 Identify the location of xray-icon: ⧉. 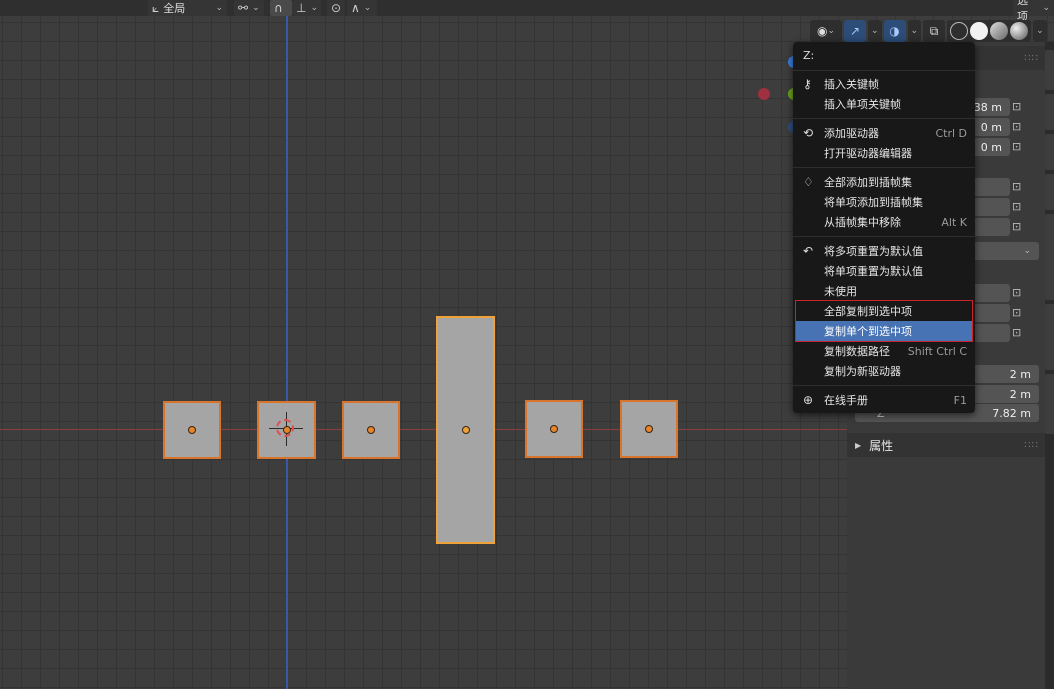
(934, 30).